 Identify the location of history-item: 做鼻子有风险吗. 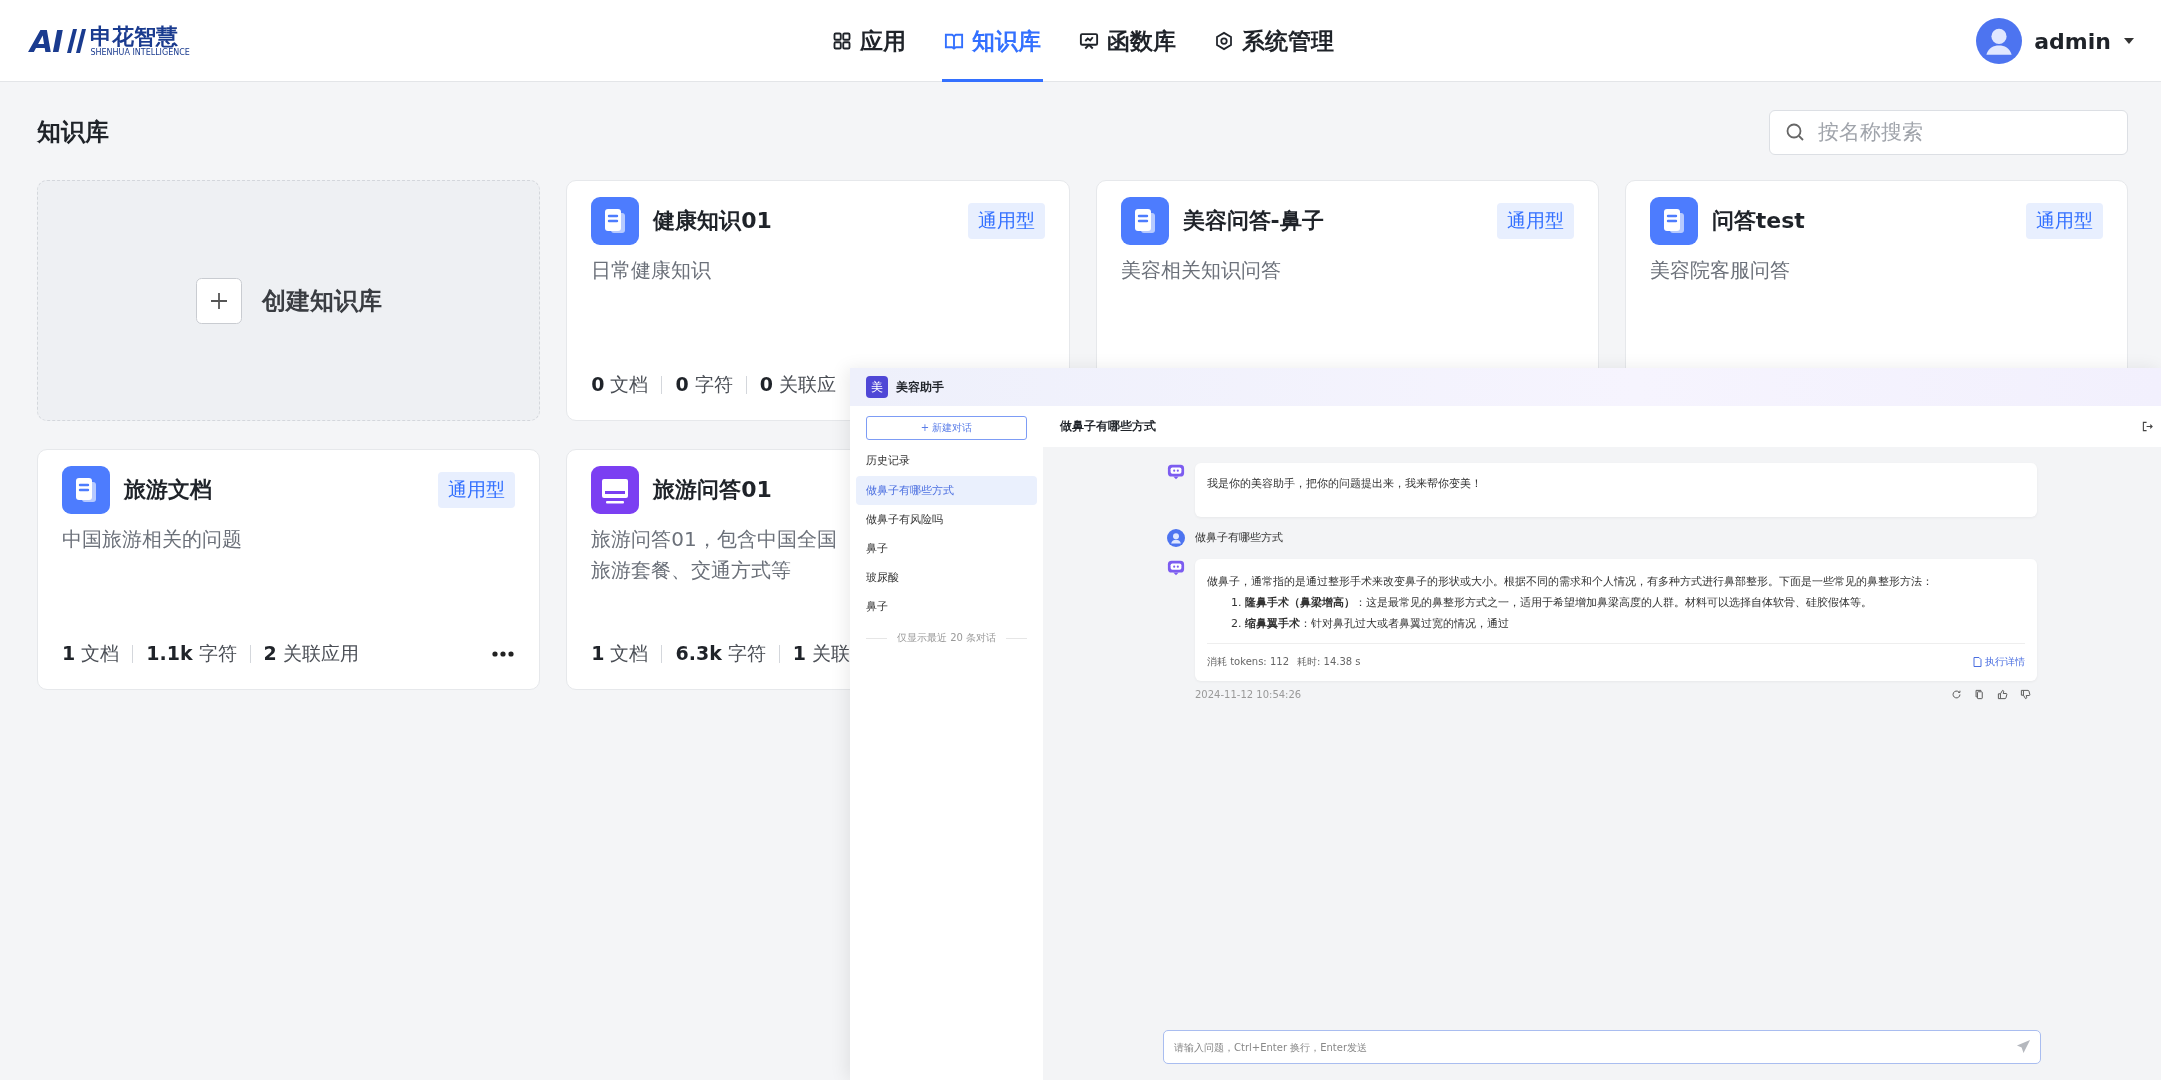
(946, 519).